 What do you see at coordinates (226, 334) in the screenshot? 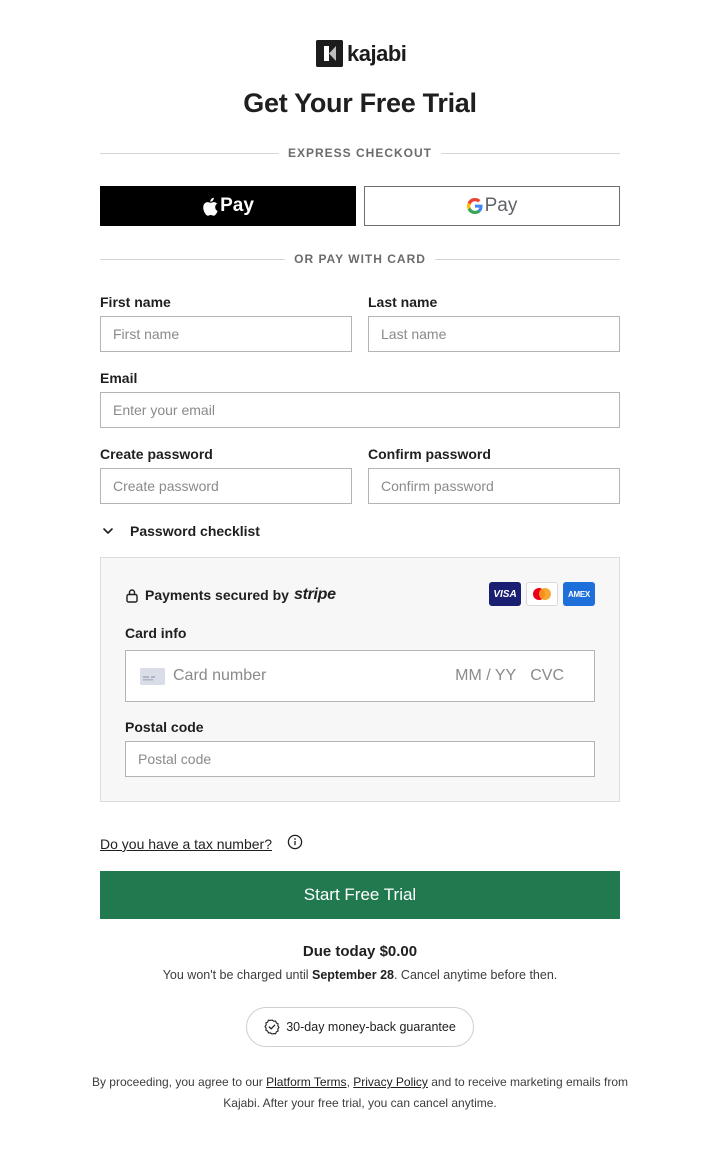
I see `first-name-input` at bounding box center [226, 334].